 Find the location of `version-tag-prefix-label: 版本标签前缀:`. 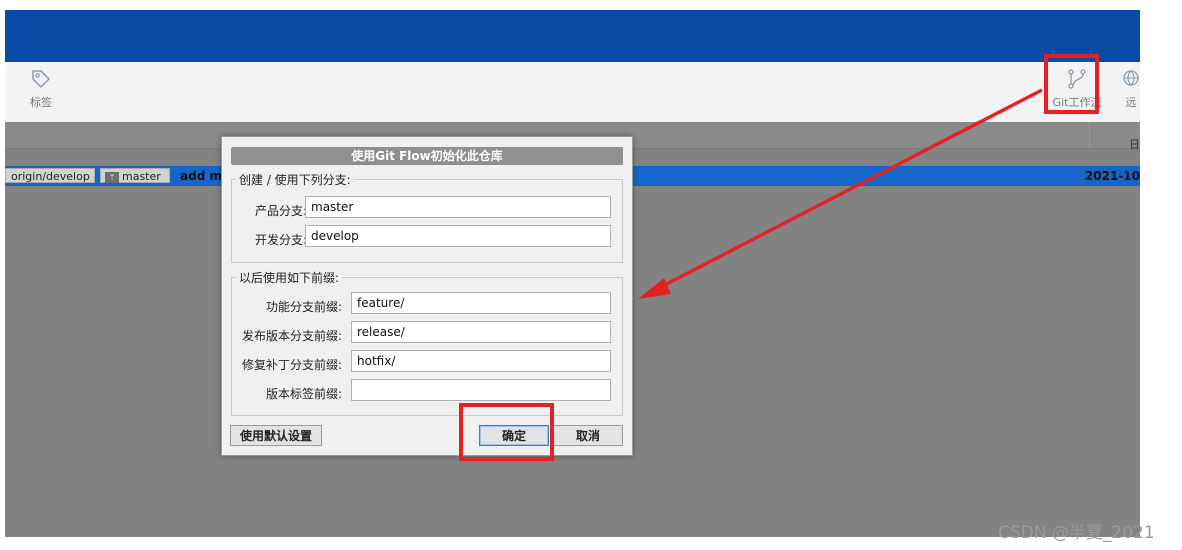

version-tag-prefix-label: 版本标签前缀: is located at coordinates (303, 394).